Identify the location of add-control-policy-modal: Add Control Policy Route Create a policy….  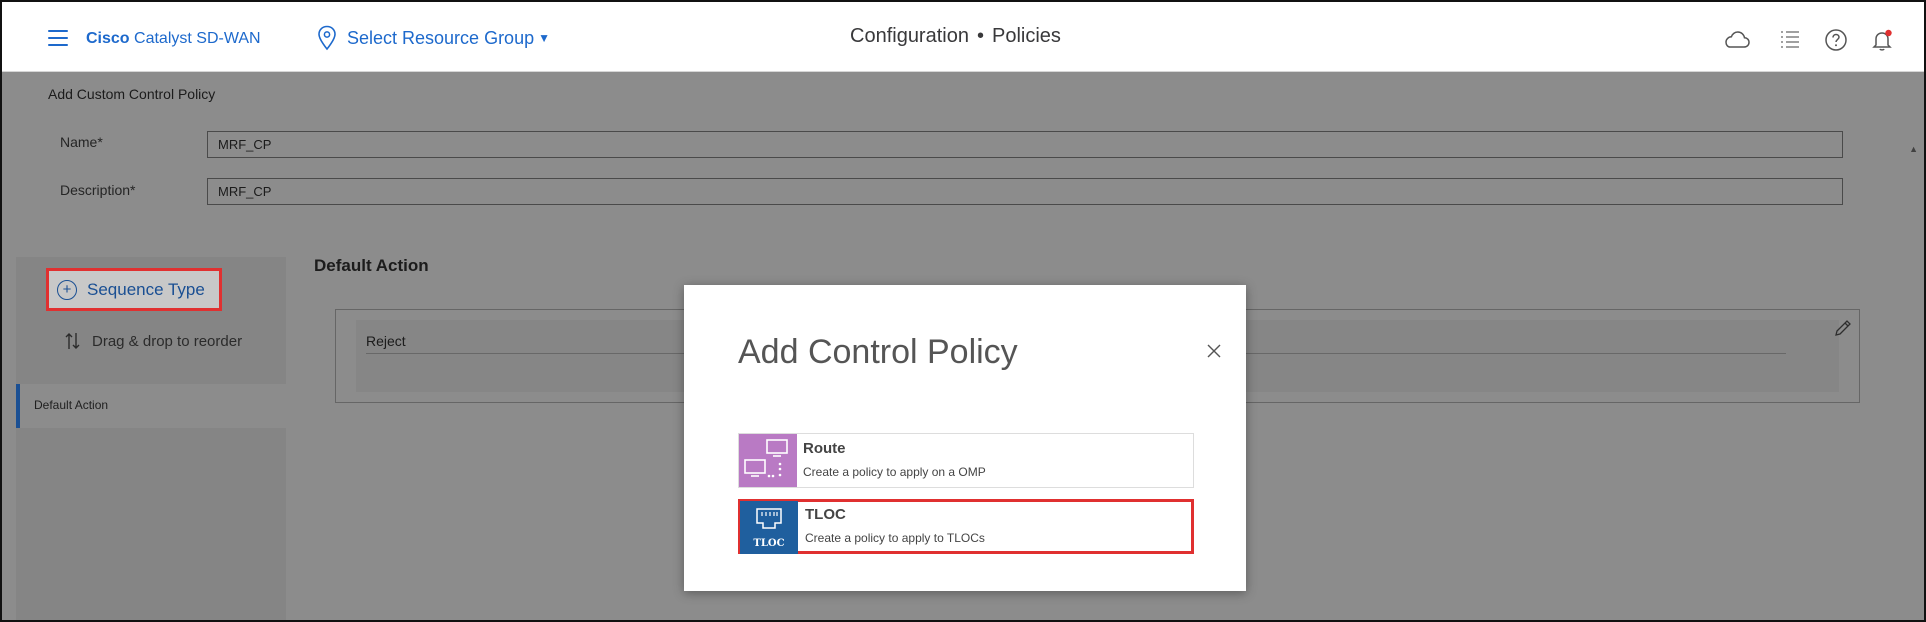
(965, 438).